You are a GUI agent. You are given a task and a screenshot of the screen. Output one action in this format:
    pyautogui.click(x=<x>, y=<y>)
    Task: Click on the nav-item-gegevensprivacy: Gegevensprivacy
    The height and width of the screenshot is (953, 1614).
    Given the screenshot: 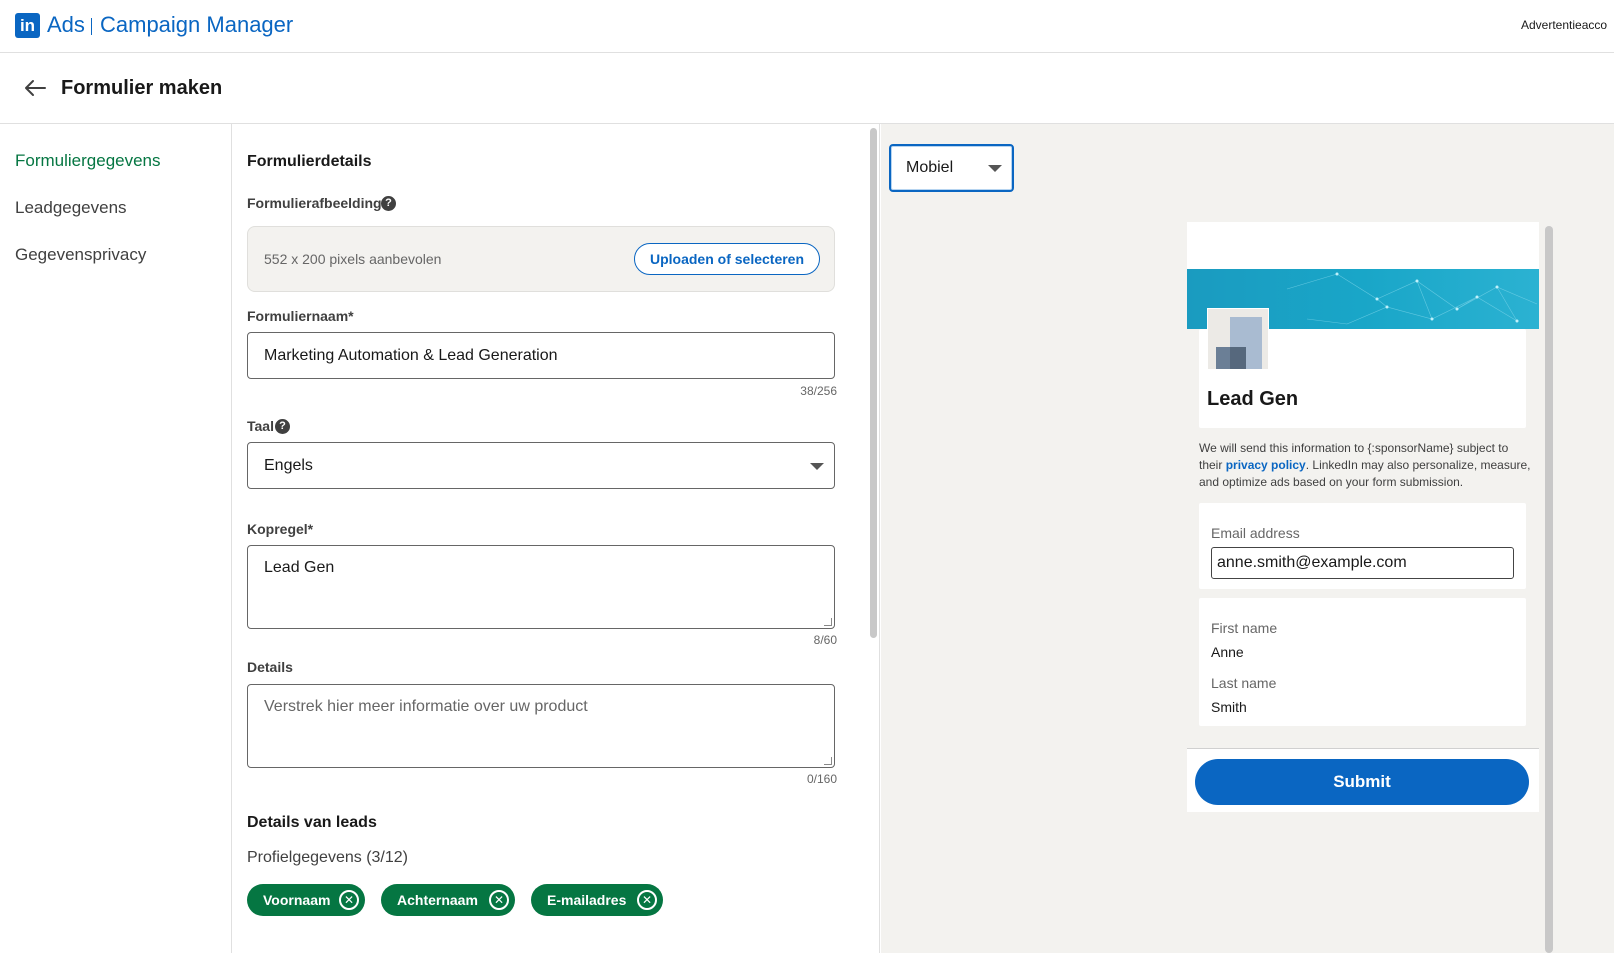 What is the action you would take?
    pyautogui.click(x=80, y=255)
    